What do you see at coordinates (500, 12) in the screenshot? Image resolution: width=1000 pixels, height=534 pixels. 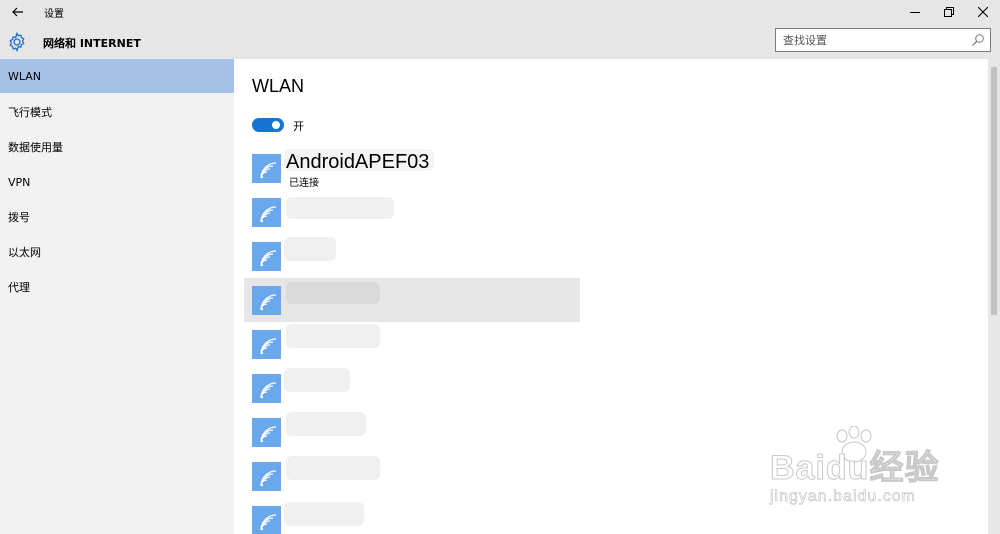 I see `title-bar: 设置` at bounding box center [500, 12].